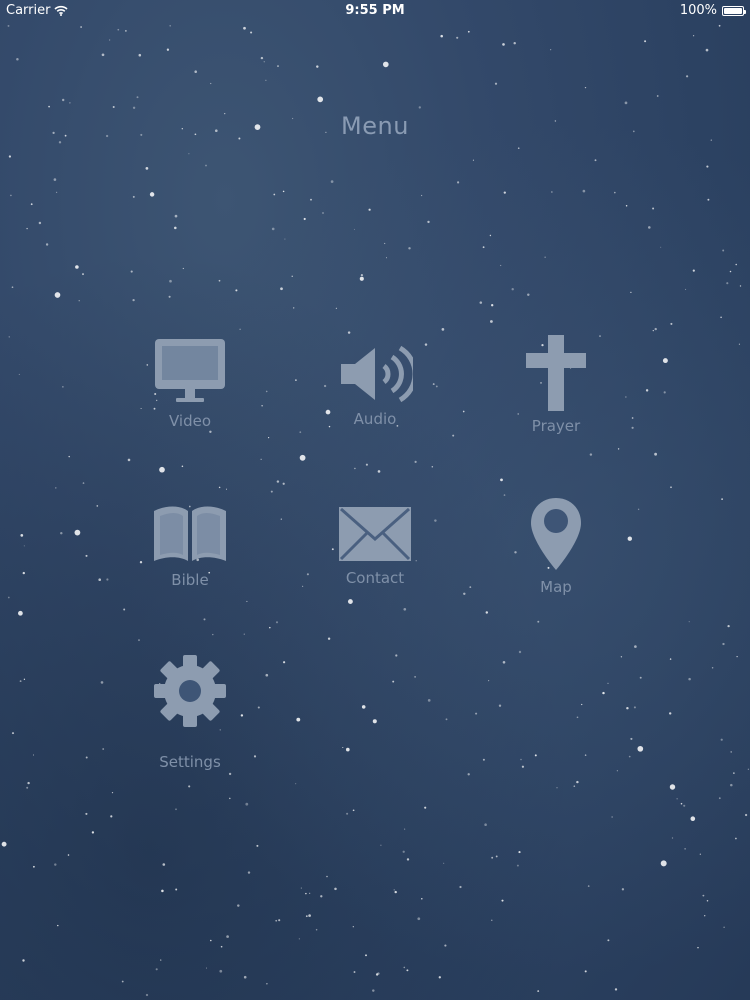 The image size is (750, 1000). What do you see at coordinates (190, 370) in the screenshot?
I see `monitor-icon` at bounding box center [190, 370].